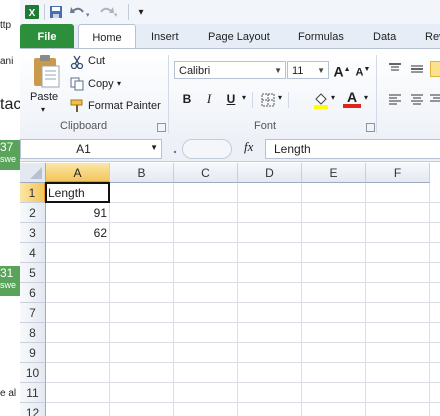 The image size is (440, 416). What do you see at coordinates (46, 72) in the screenshot?
I see `paste-icon` at bounding box center [46, 72].